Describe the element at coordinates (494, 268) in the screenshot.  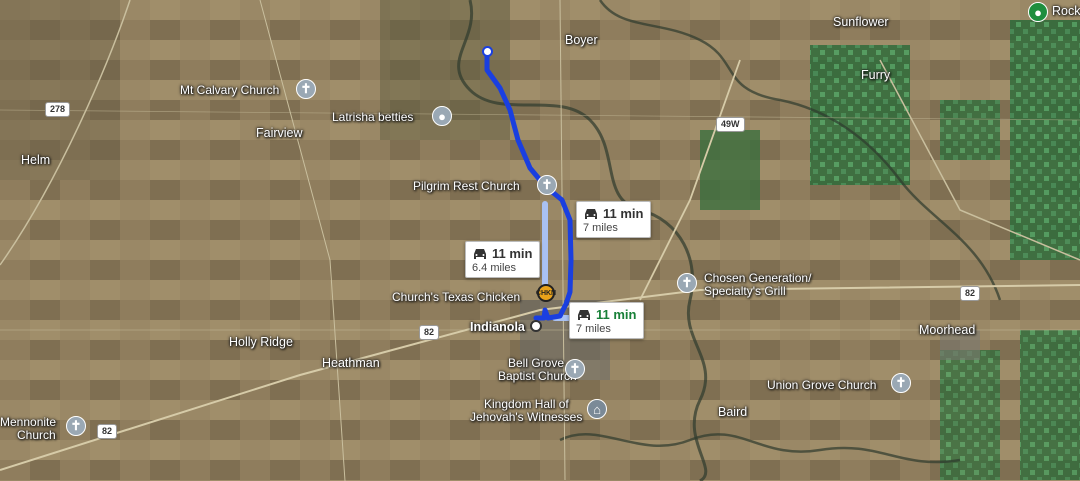
I see `route-distance: 6.4 miles` at that location.